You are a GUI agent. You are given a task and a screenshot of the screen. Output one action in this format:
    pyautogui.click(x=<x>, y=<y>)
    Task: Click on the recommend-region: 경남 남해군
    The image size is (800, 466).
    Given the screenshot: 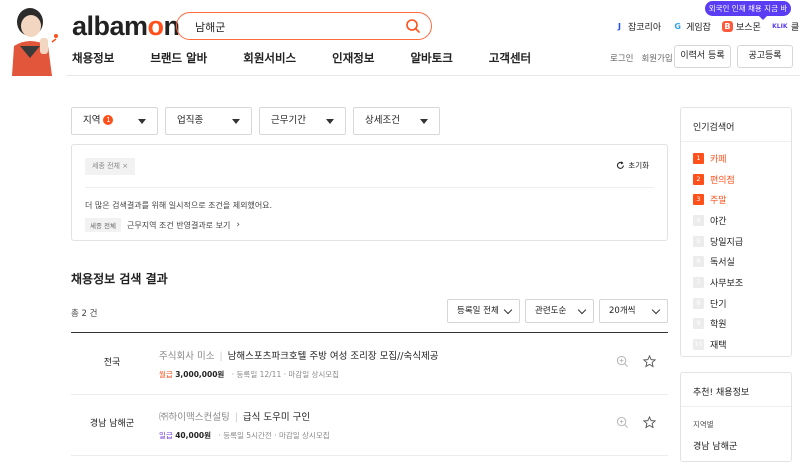 What is the action you would take?
    pyautogui.click(x=736, y=441)
    